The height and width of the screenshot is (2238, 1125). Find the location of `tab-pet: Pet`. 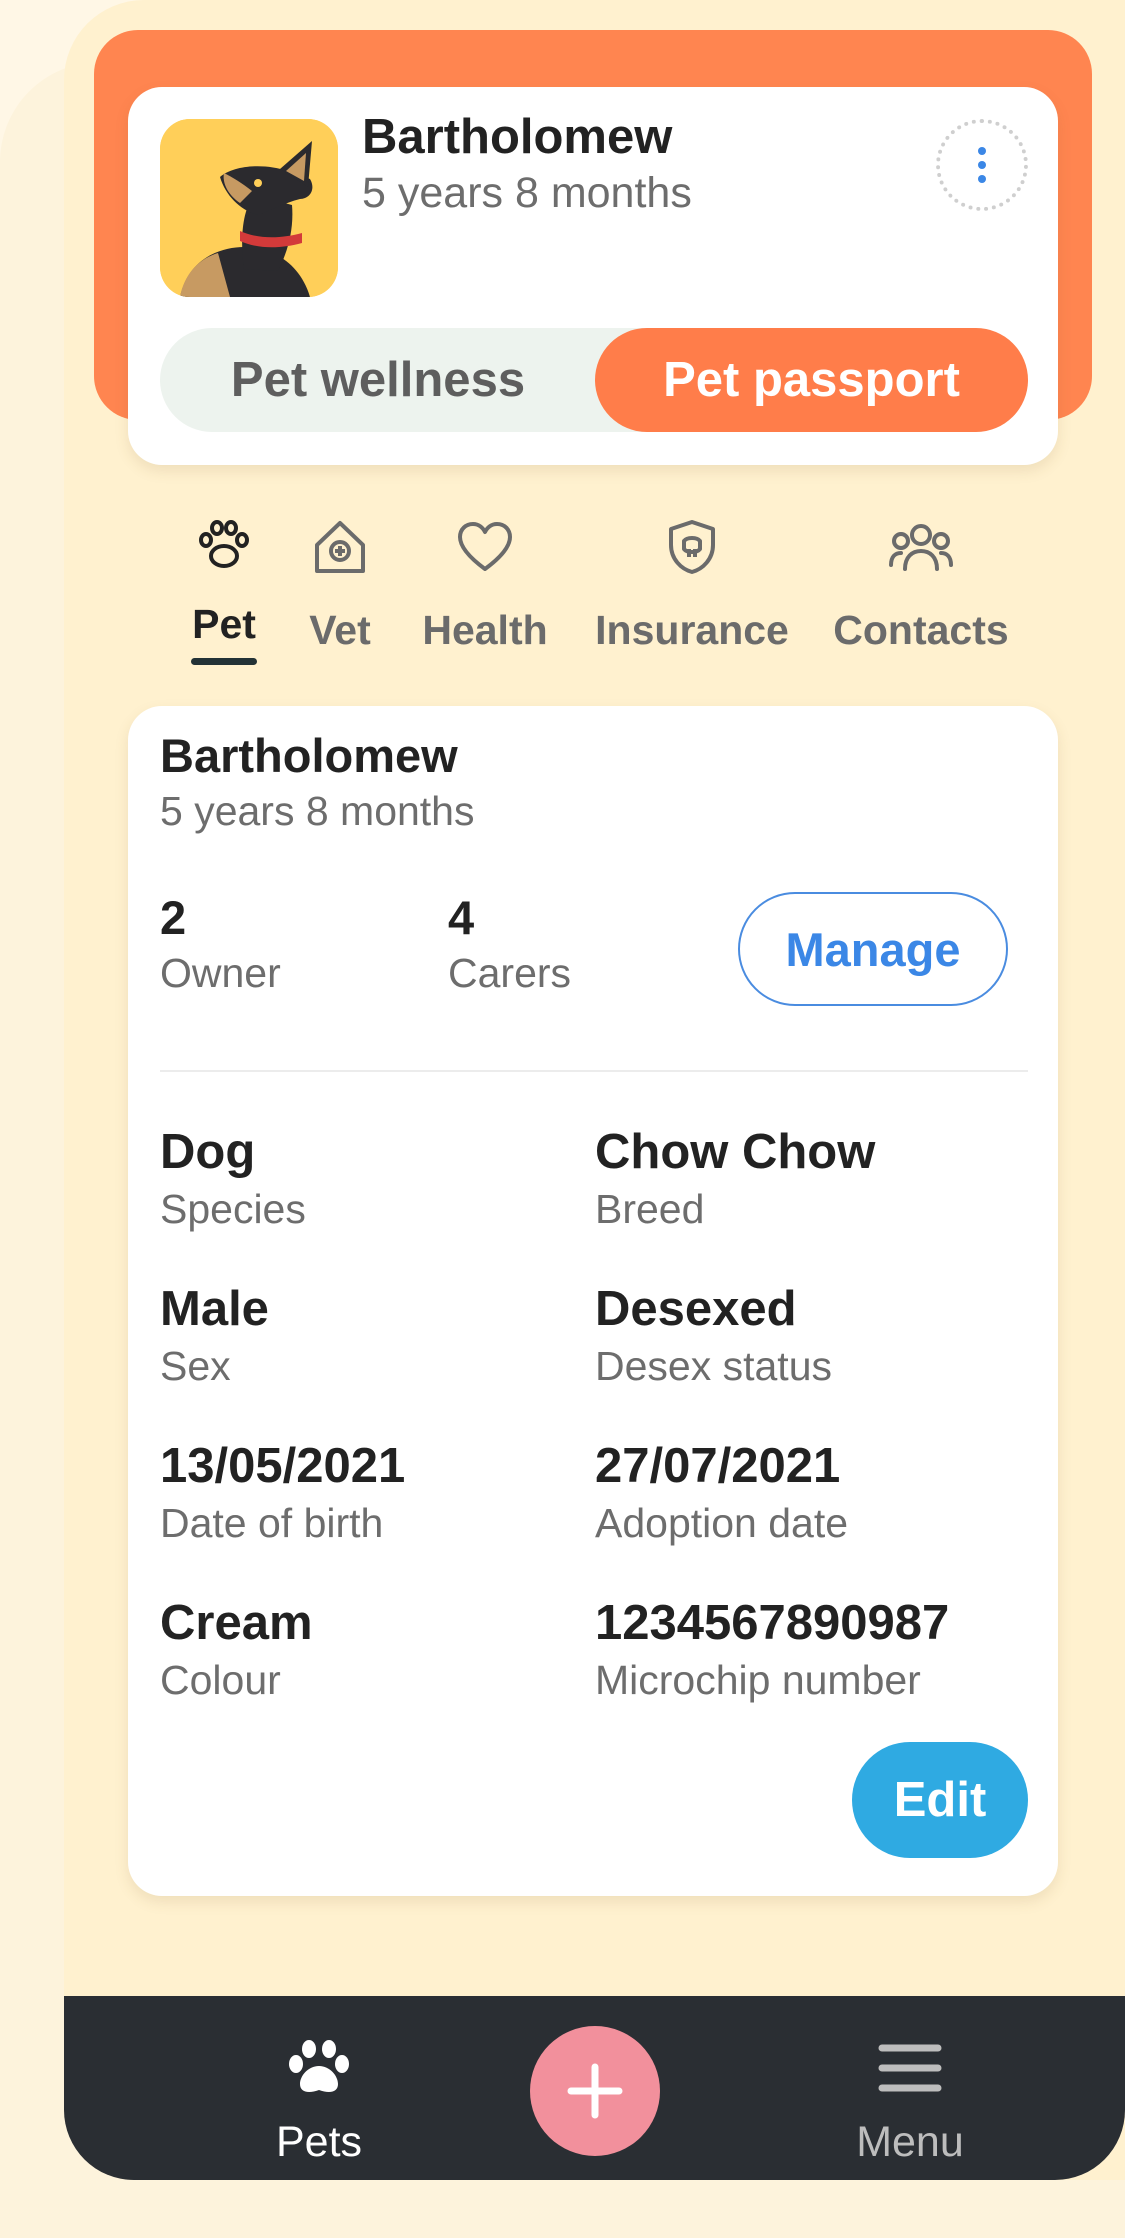

tab-pet: Pet is located at coordinates (224, 590).